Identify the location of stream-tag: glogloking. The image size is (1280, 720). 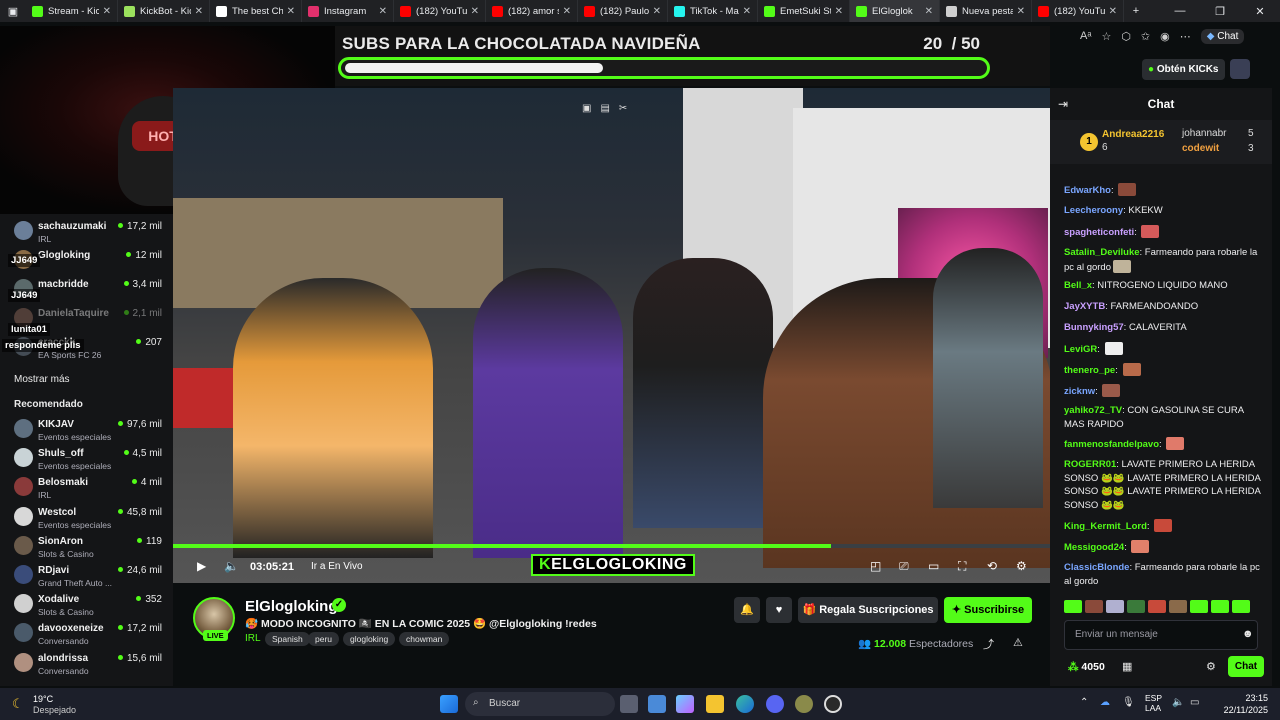
(369, 639).